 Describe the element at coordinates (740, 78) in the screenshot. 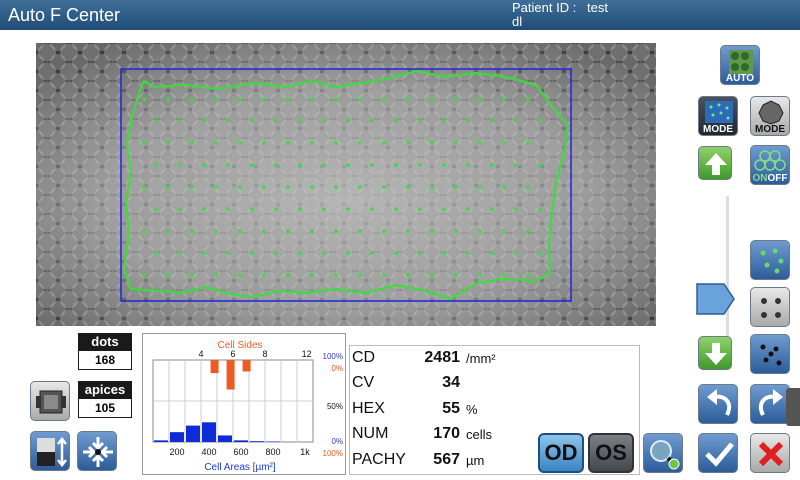

I see `auto-label: AUTO` at that location.